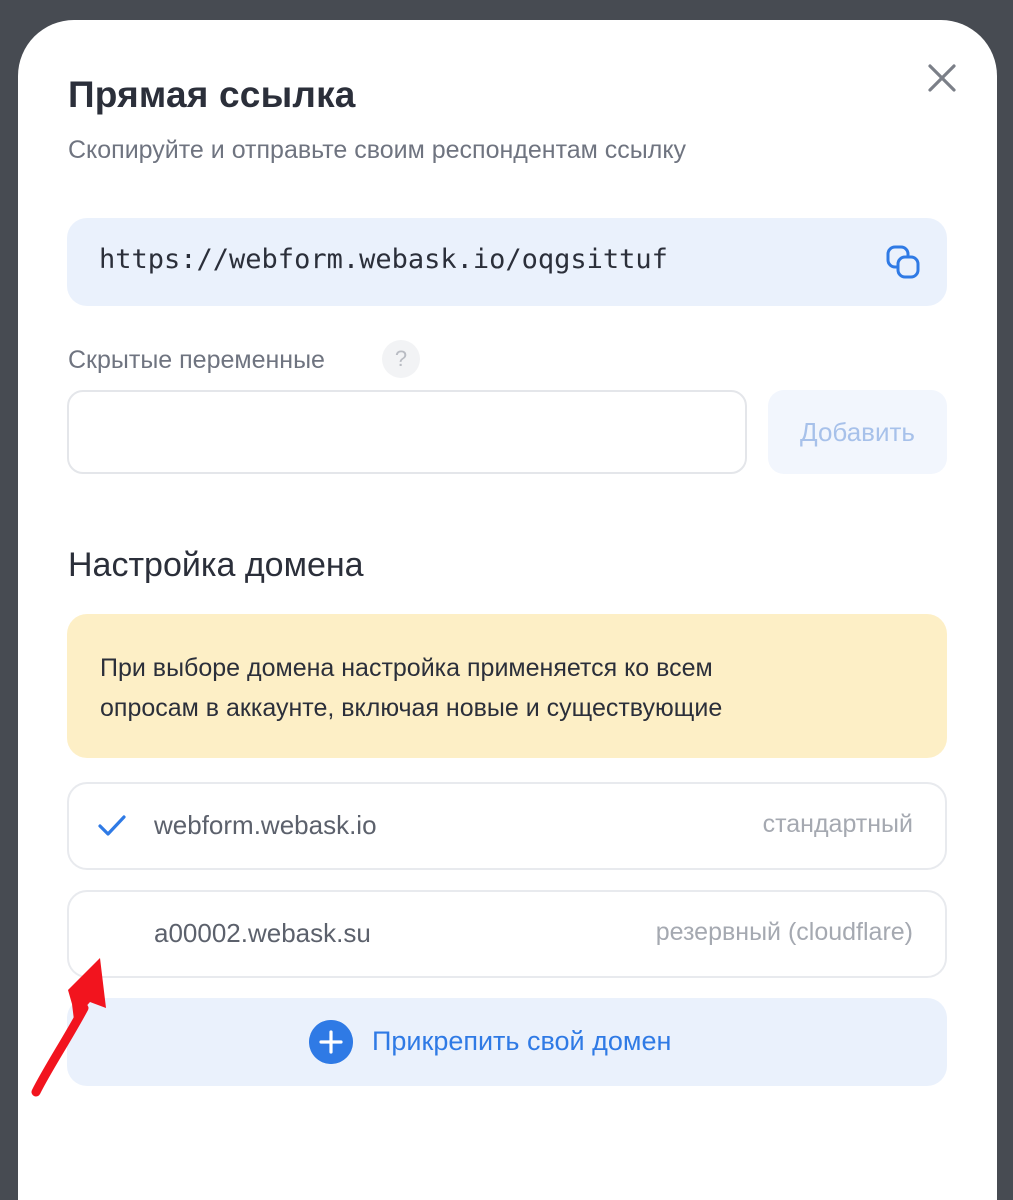 The height and width of the screenshot is (1200, 1013). I want to click on domain-settings-title: Настройка домена, so click(216, 565).